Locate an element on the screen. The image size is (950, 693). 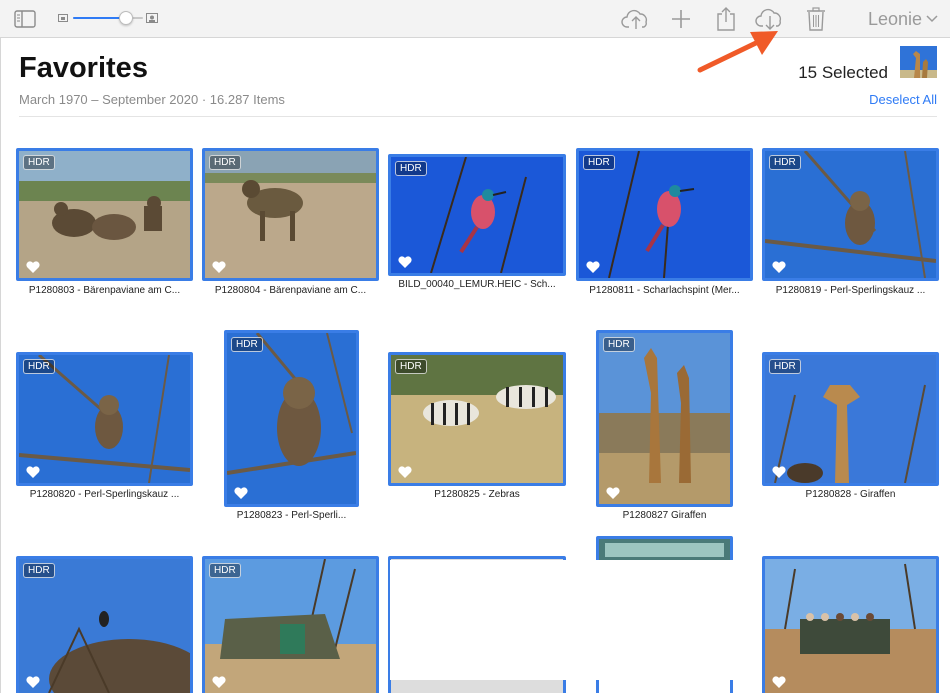
photo-camp-tent is located at coordinates (290, 626).